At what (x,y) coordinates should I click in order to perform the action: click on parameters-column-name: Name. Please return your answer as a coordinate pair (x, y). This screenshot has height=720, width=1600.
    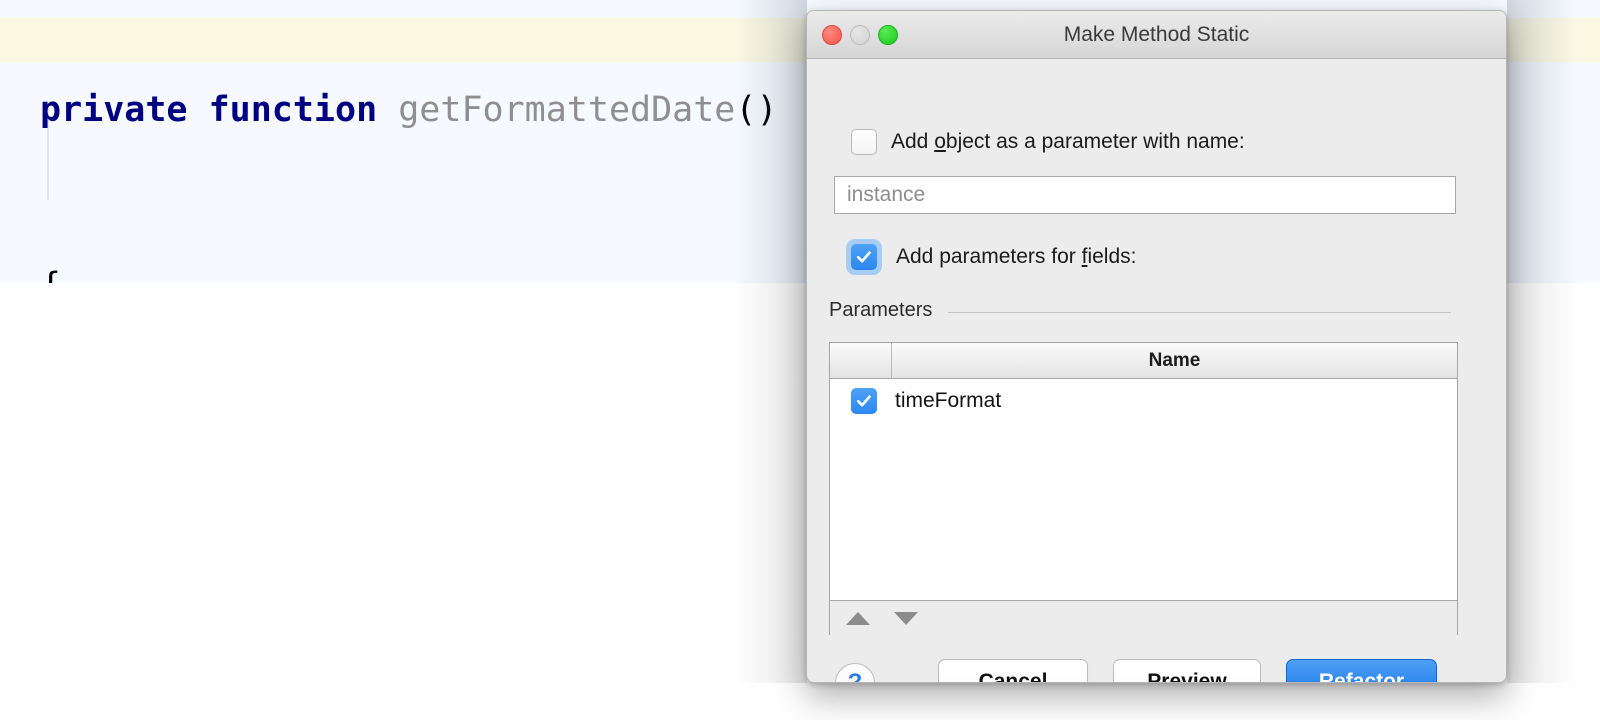
    Looking at the image, I should click on (1174, 360).